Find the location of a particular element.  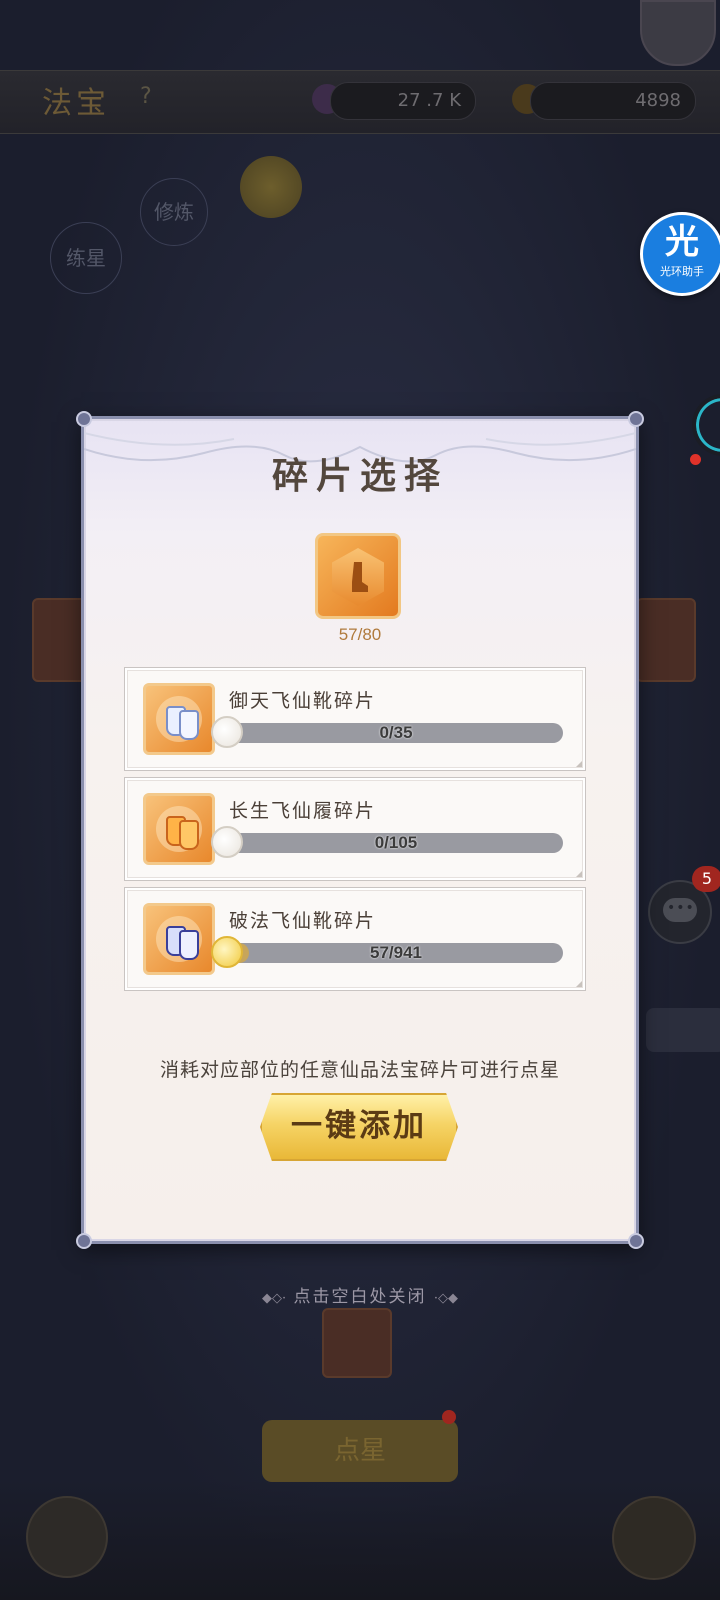

fragment-row-yutian: 御天飞仙靴碎片 0/35 is located at coordinates (355, 719).